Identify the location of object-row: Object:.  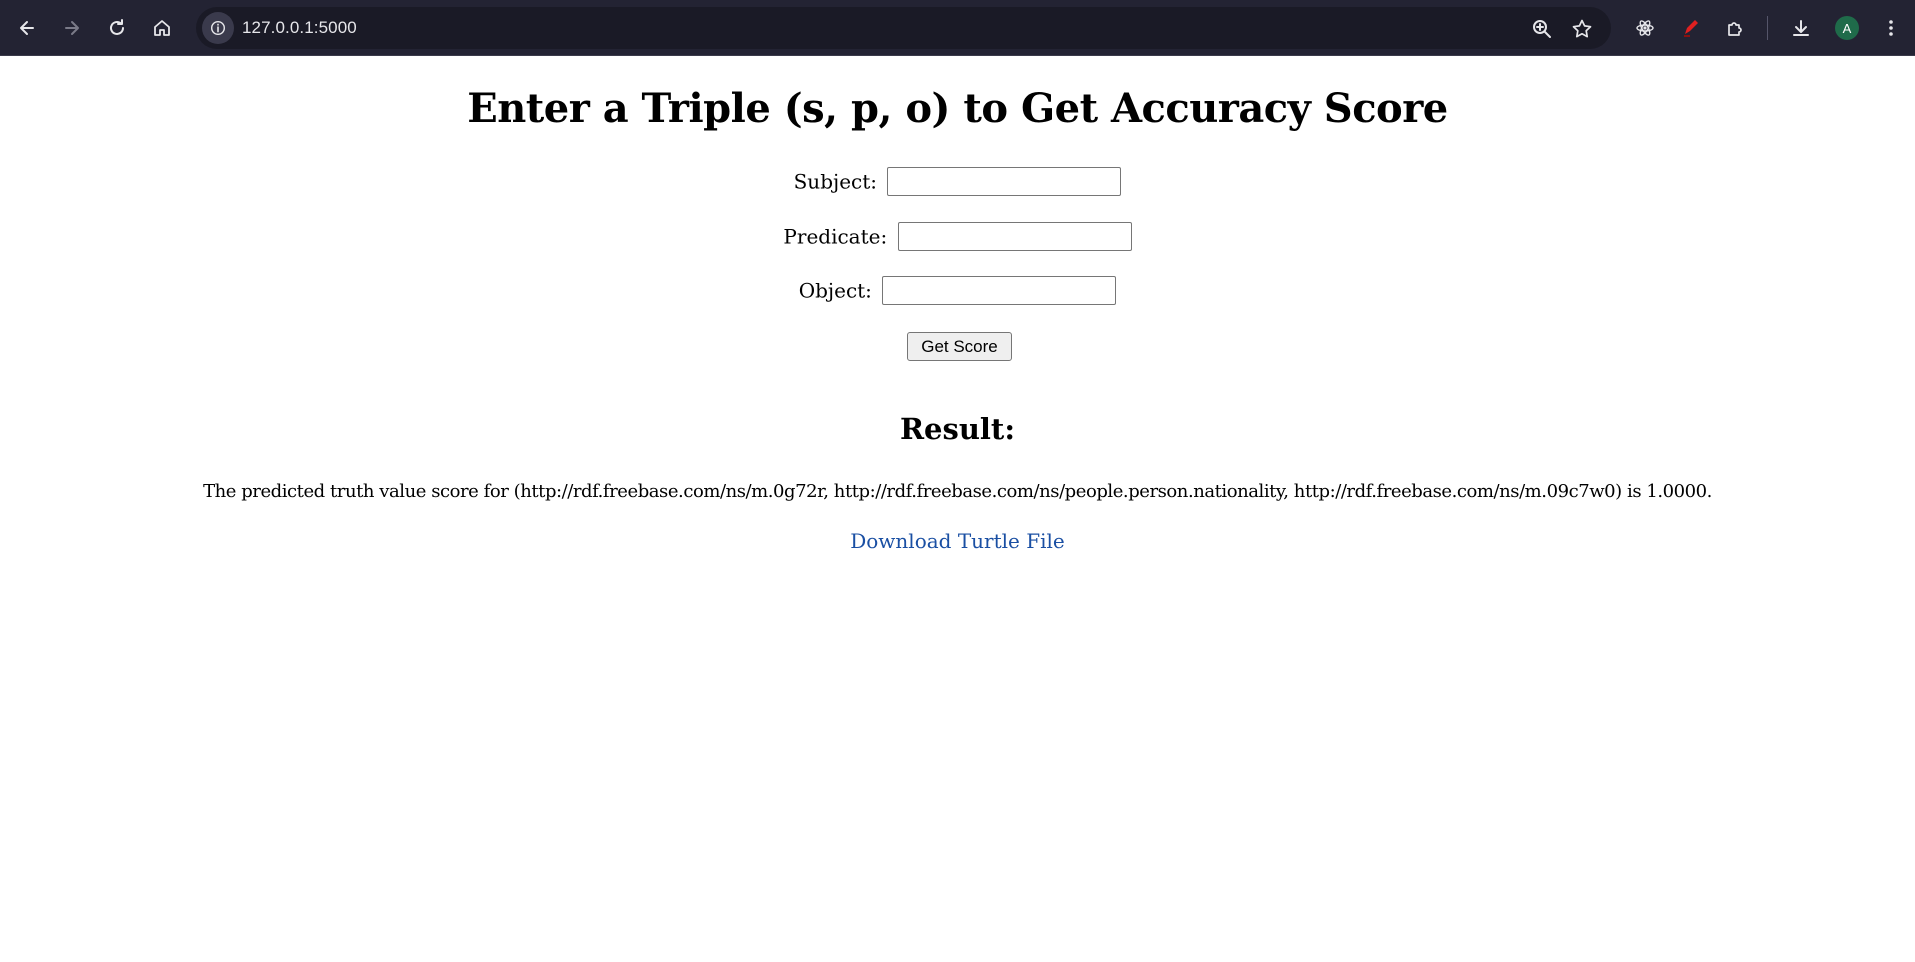
(957, 290).